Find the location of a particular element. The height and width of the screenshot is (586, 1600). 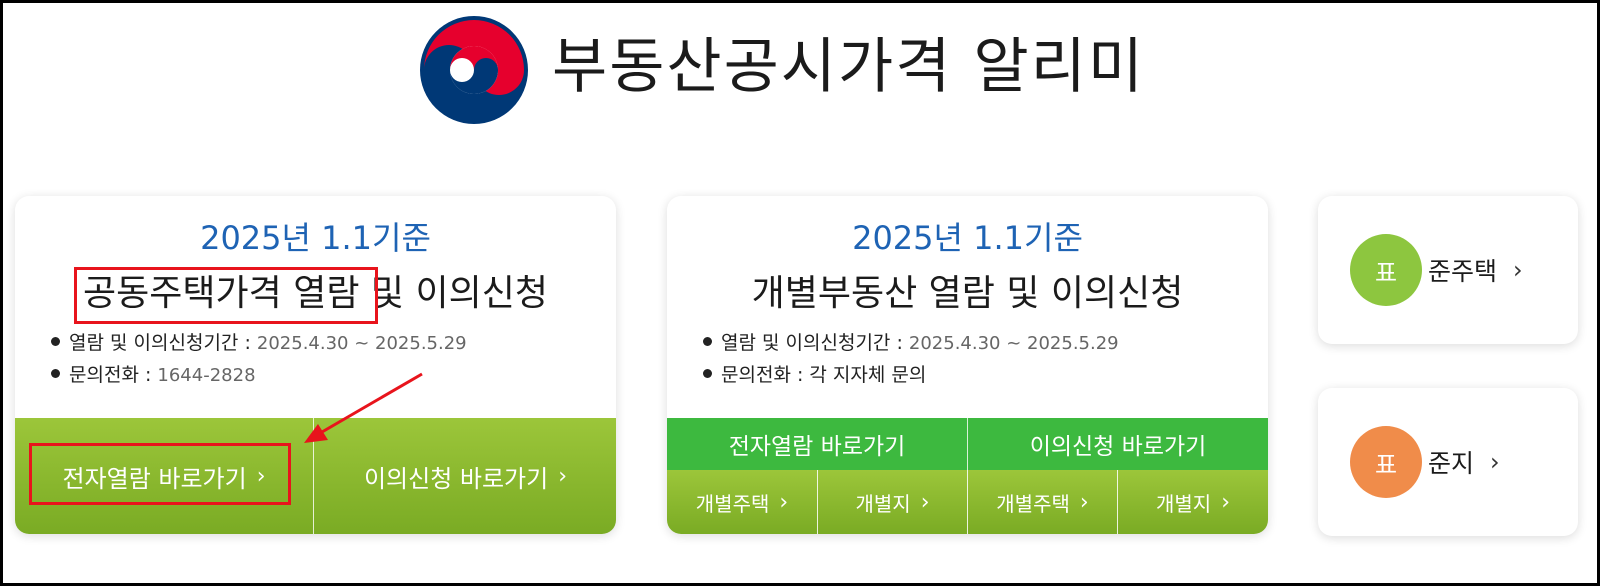

standard-house-label: 준주택 is located at coordinates (1463, 271).